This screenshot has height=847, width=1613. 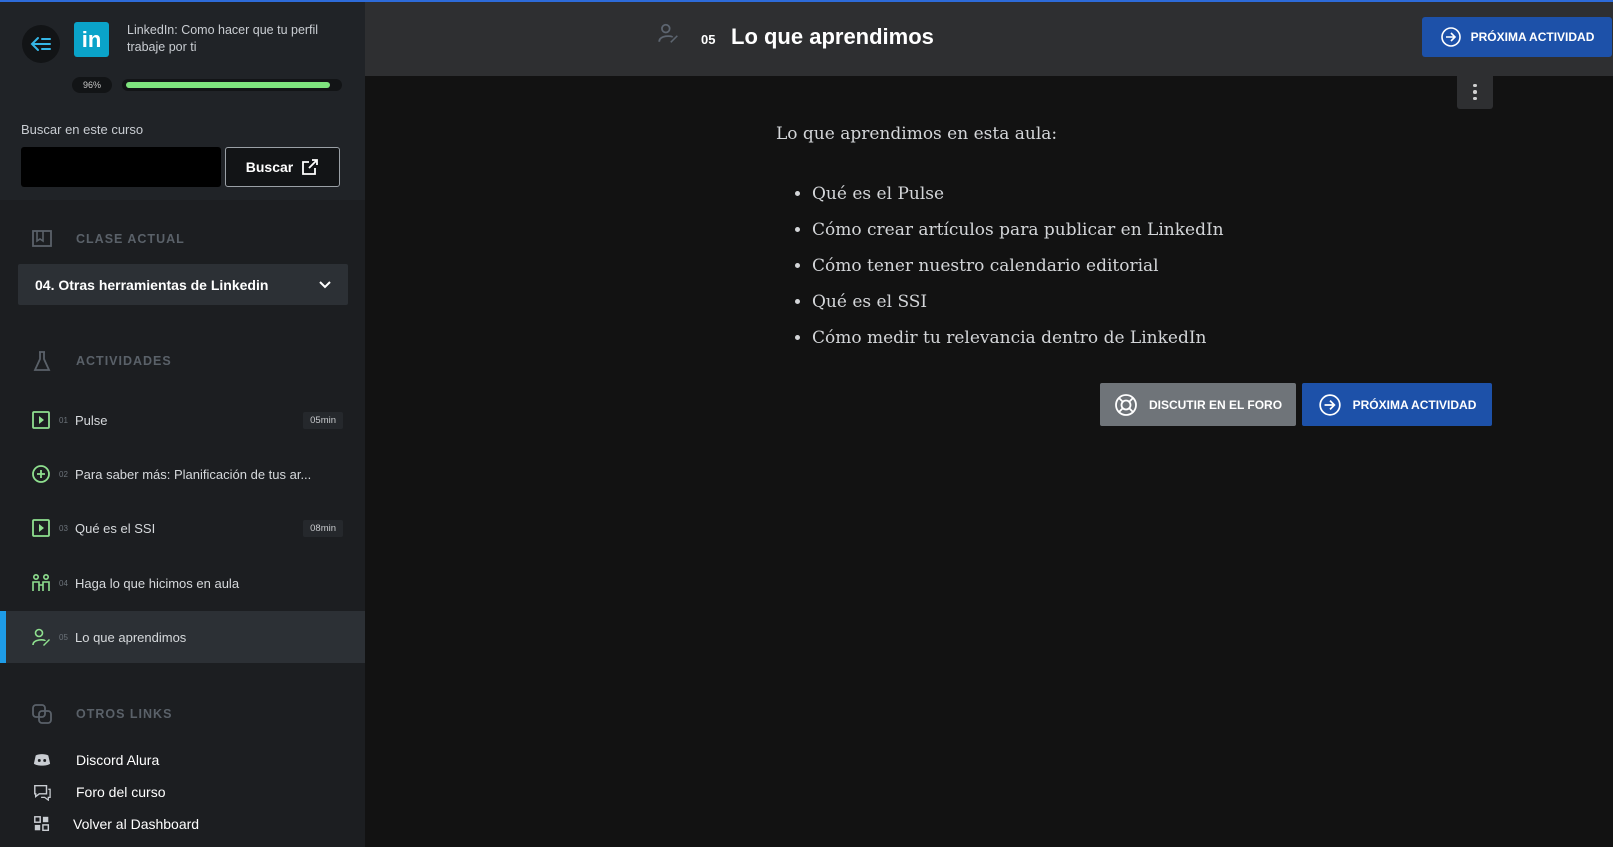 I want to click on back-arrow-icon, so click(x=40, y=44).